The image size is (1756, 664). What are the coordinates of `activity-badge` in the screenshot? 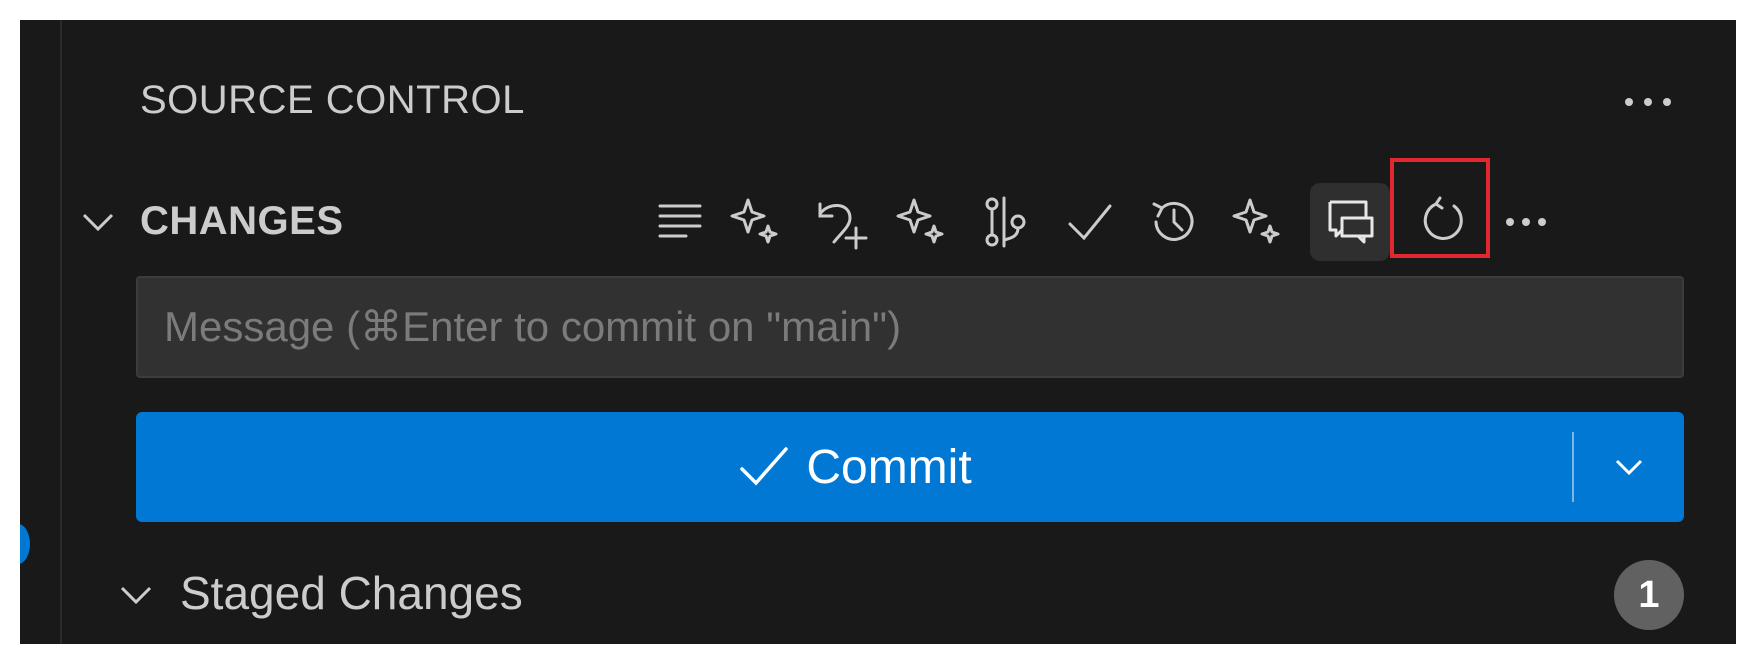 It's located at (25, 544).